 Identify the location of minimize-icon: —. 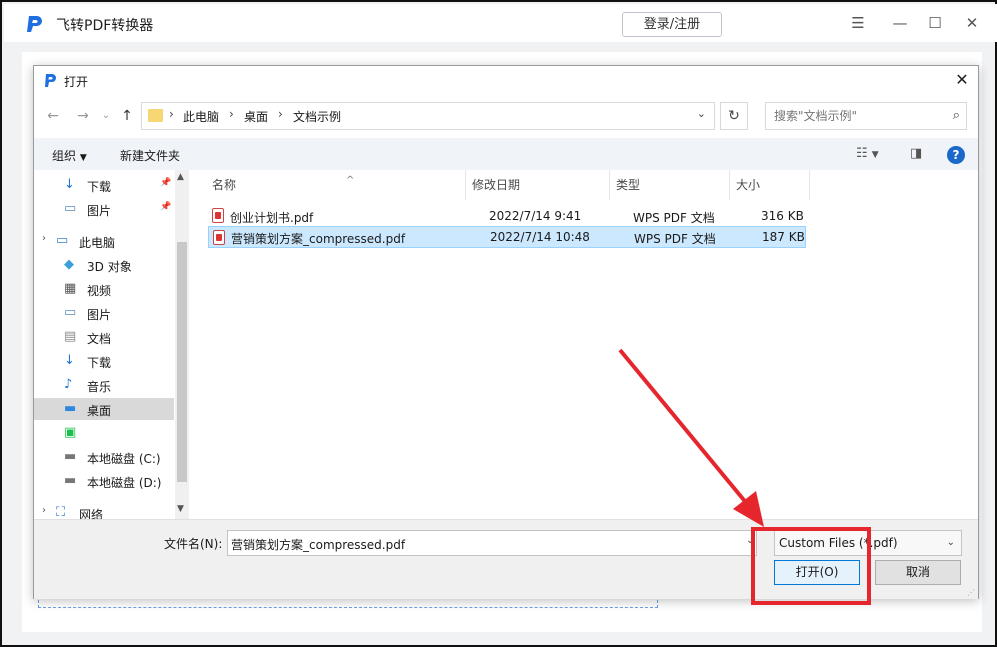
(900, 23).